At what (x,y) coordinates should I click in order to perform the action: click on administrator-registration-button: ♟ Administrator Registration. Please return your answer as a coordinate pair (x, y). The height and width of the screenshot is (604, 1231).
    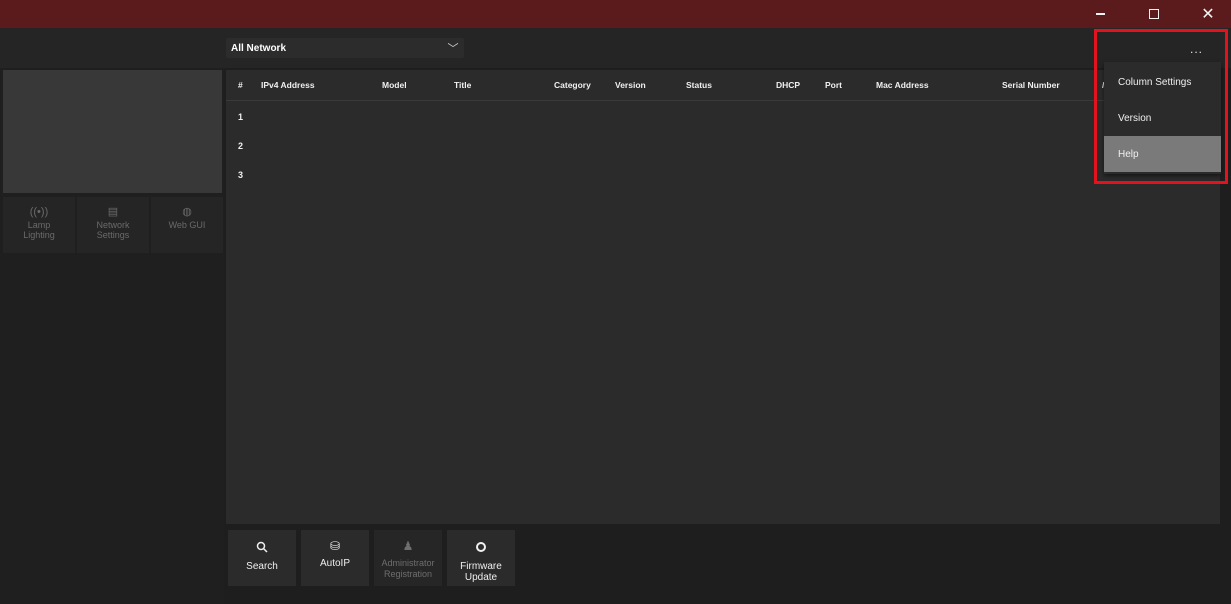
    Looking at the image, I should click on (408, 558).